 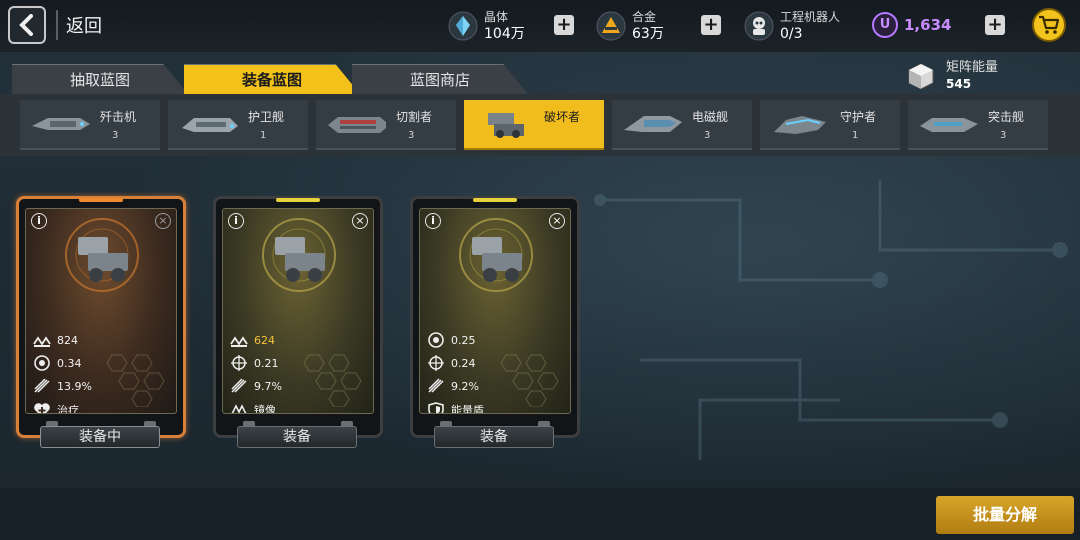 I want to click on ship-filter-assault: 突击舰 3, so click(x=978, y=125).